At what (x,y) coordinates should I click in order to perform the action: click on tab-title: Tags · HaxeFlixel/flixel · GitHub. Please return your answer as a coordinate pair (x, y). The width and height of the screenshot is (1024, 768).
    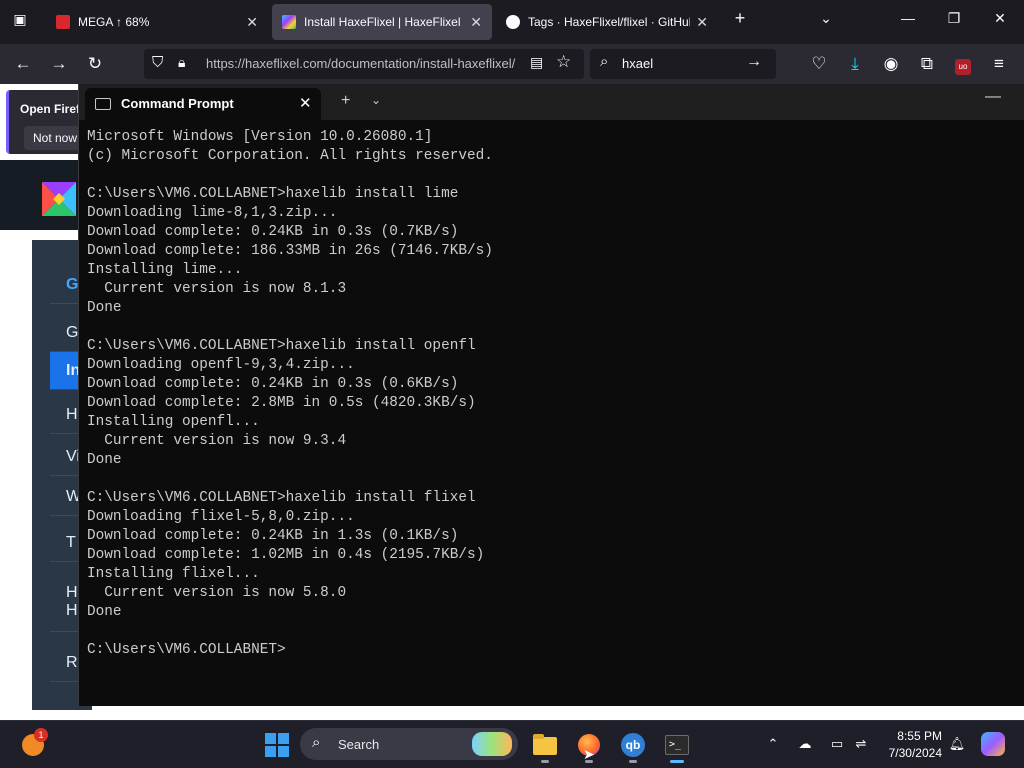
    Looking at the image, I should click on (609, 22).